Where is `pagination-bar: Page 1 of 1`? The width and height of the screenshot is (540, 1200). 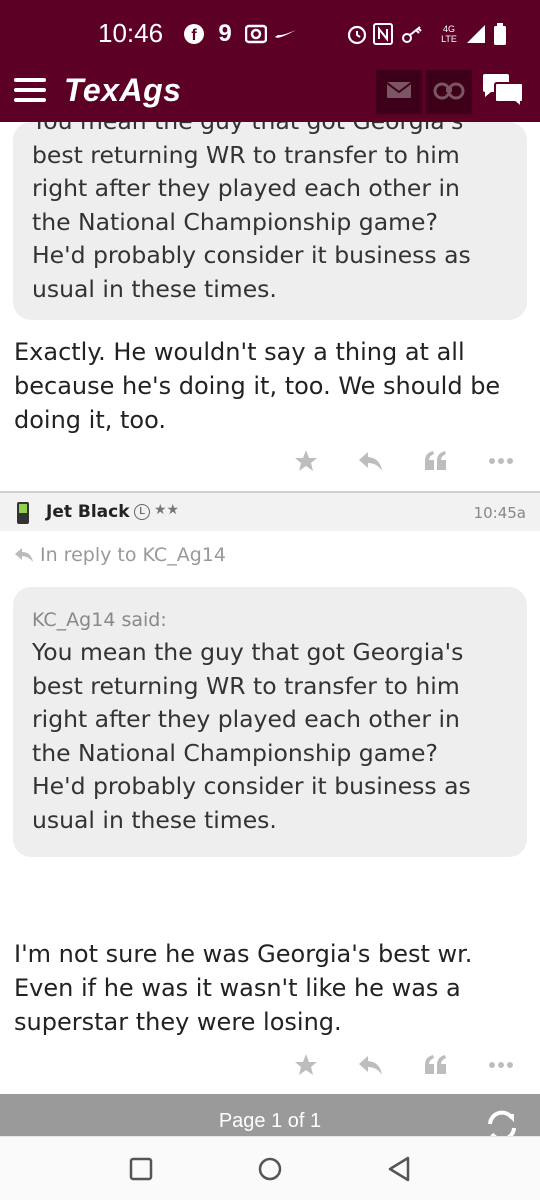
pagination-bar: Page 1 of 1 is located at coordinates (270, 1118).